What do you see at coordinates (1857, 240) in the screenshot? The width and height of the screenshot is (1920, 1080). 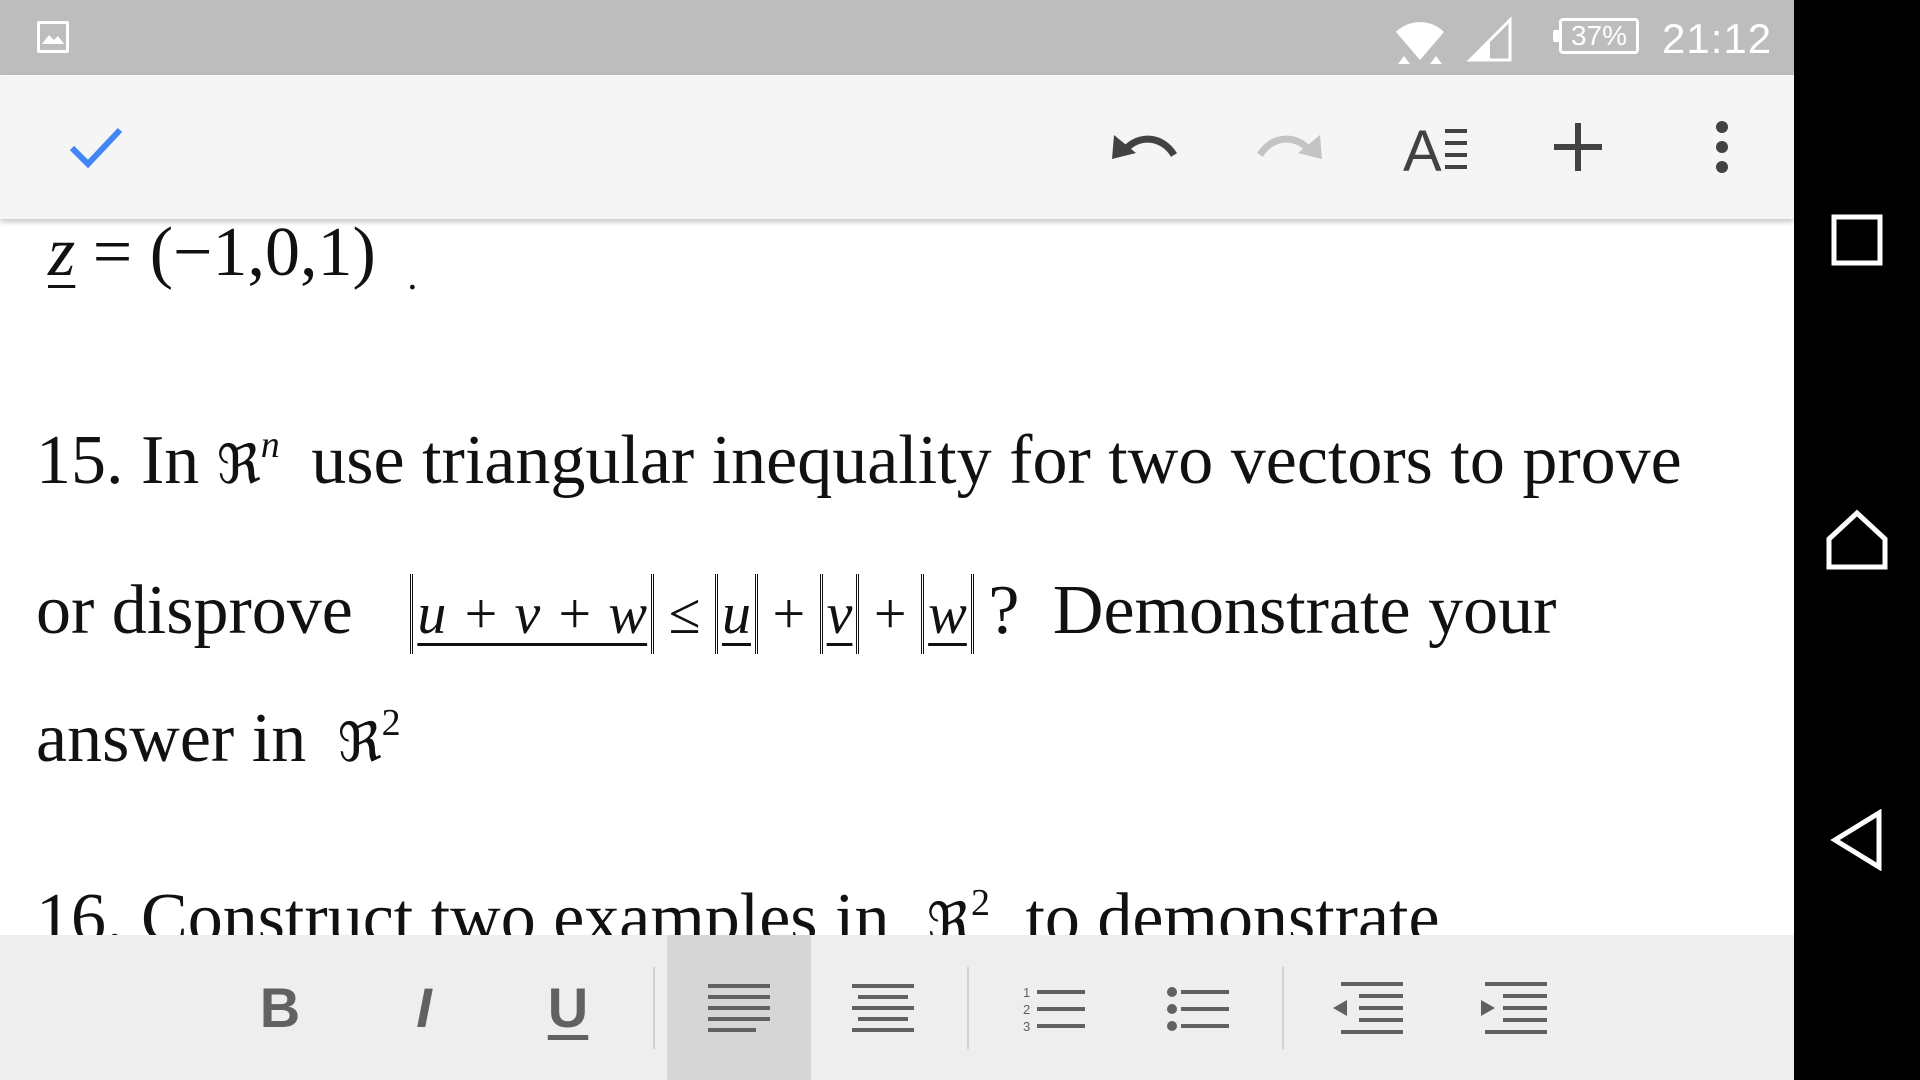 I see `recents-square-icon` at bounding box center [1857, 240].